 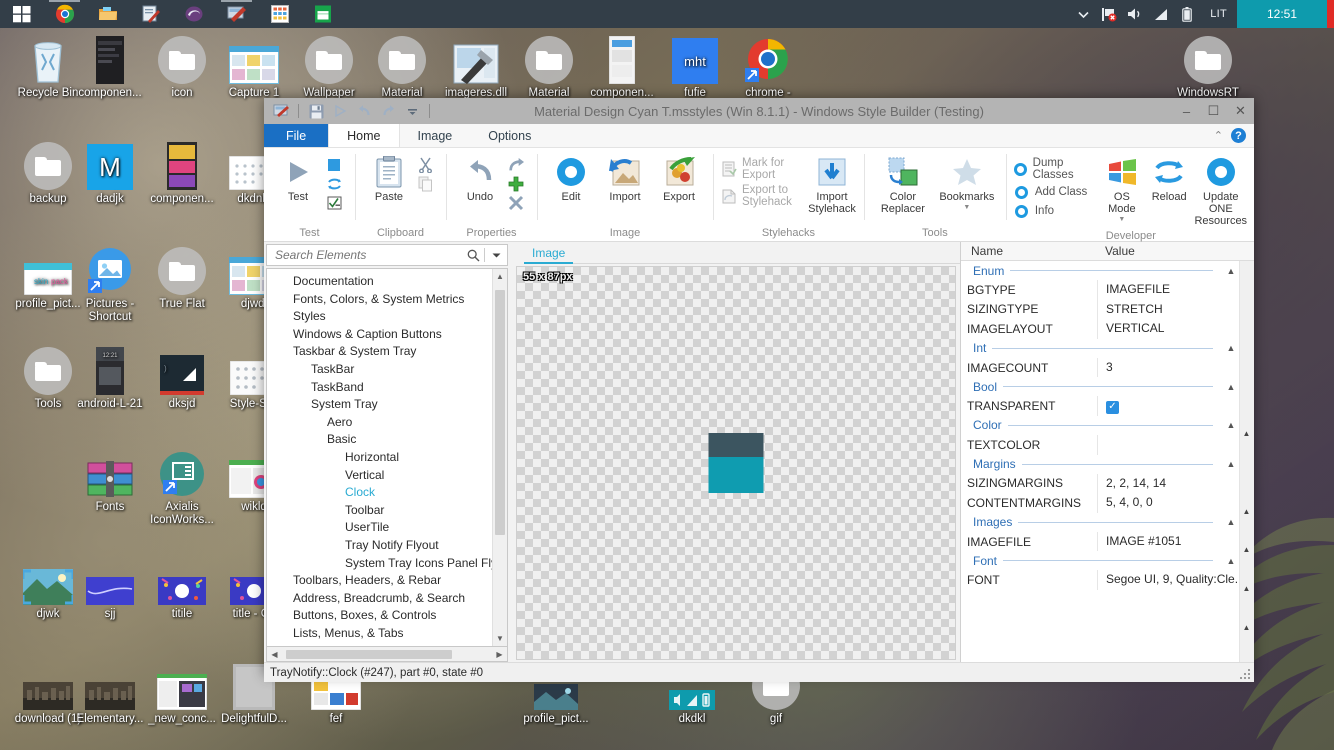 I want to click on tree-node: UserTile, so click(x=379, y=528).